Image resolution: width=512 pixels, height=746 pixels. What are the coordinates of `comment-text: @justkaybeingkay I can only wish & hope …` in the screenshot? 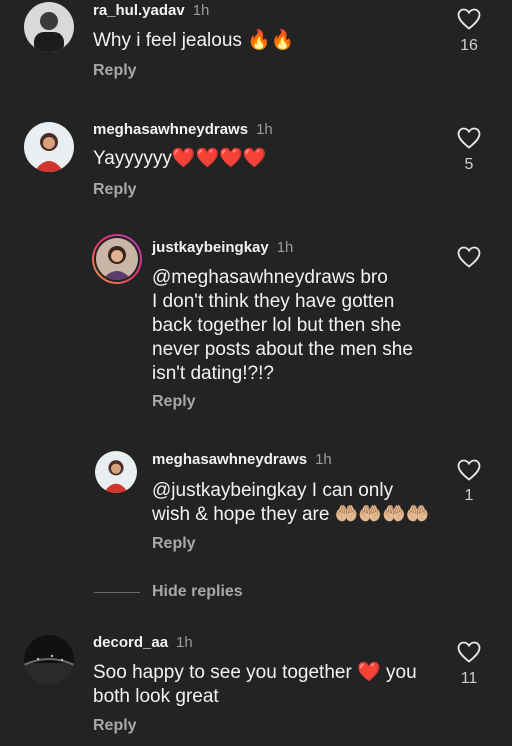 It's located at (290, 503).